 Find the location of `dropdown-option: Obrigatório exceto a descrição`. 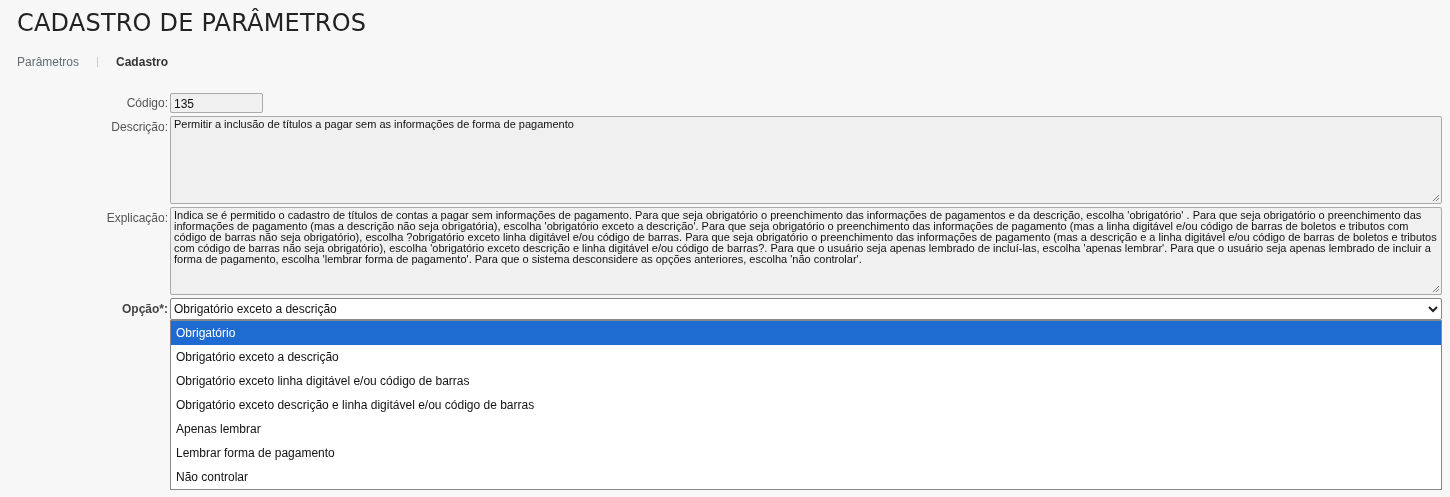

dropdown-option: Obrigatório exceto a descrição is located at coordinates (806, 357).